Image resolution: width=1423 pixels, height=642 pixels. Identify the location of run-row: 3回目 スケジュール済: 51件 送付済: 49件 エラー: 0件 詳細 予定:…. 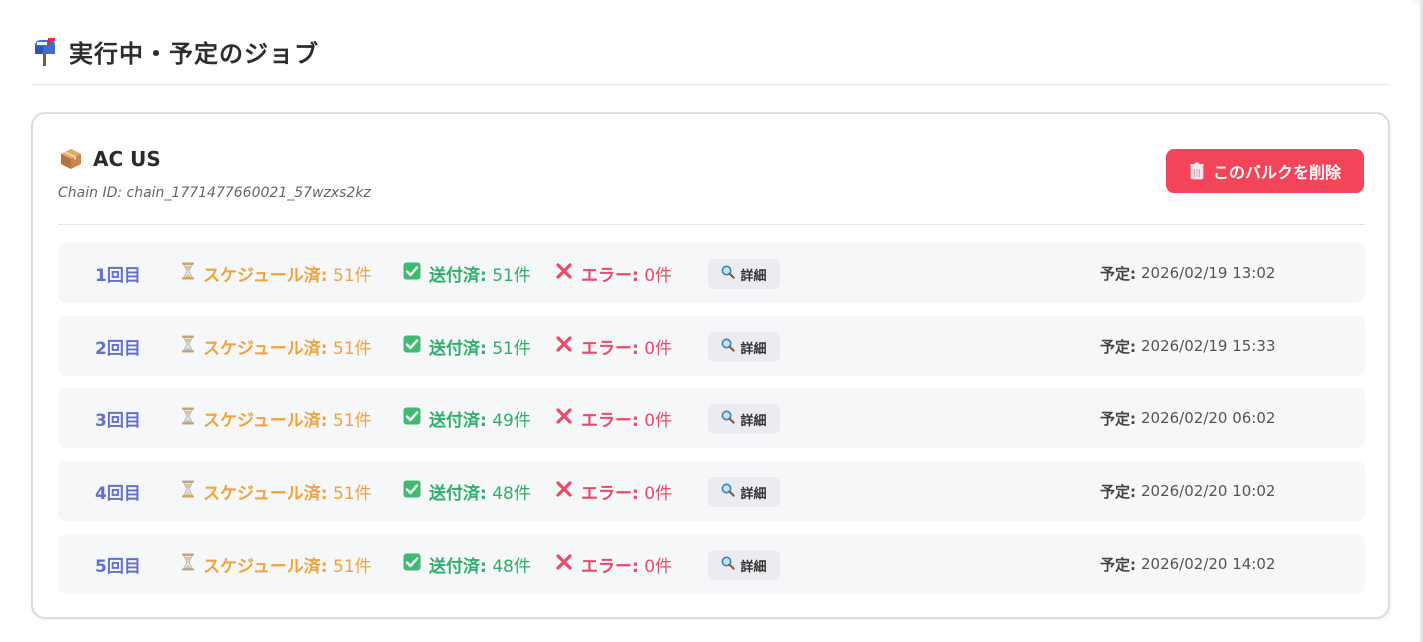
(711, 418).